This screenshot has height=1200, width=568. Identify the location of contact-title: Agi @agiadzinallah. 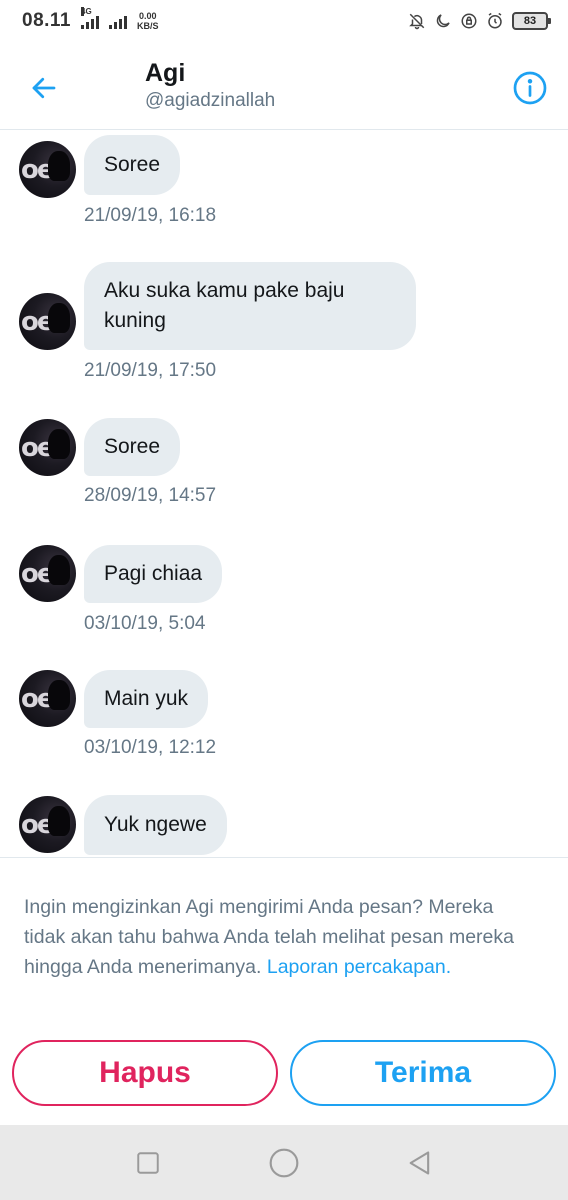
(210, 86).